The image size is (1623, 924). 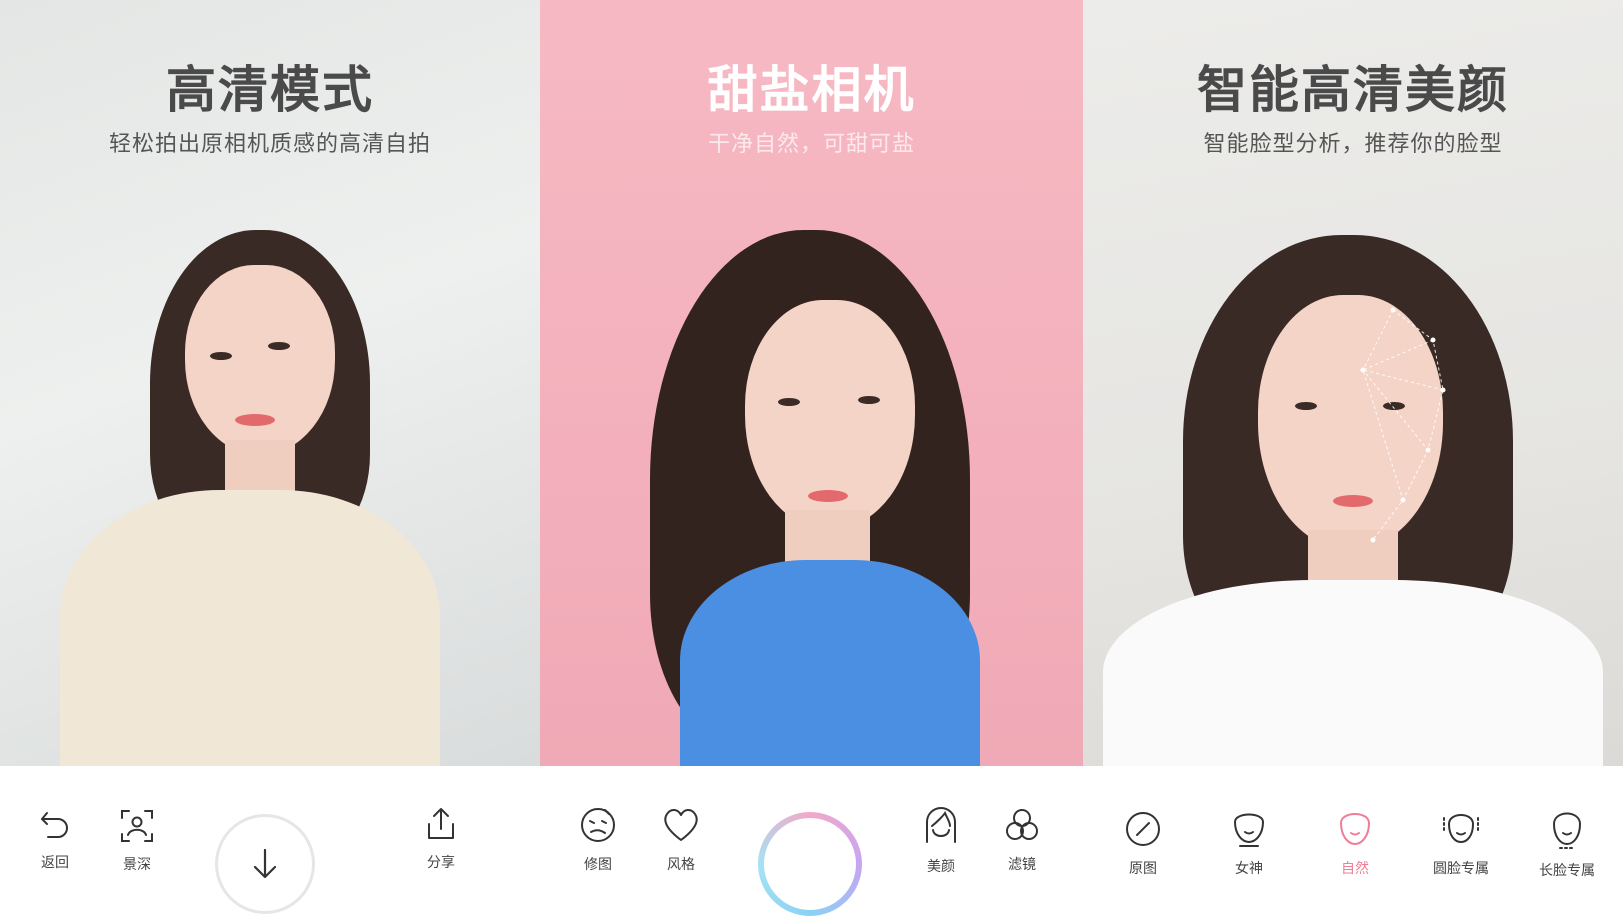 I want to click on slash-circle-icon, so click(x=1143, y=829).